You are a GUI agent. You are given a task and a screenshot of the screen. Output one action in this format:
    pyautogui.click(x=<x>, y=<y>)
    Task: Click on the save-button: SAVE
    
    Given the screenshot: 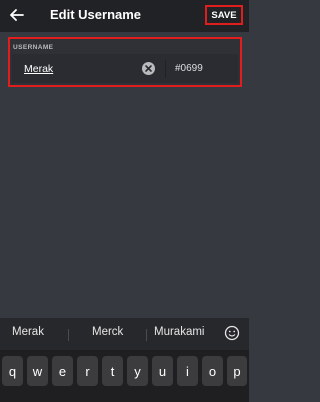 What is the action you would take?
    pyautogui.click(x=224, y=15)
    